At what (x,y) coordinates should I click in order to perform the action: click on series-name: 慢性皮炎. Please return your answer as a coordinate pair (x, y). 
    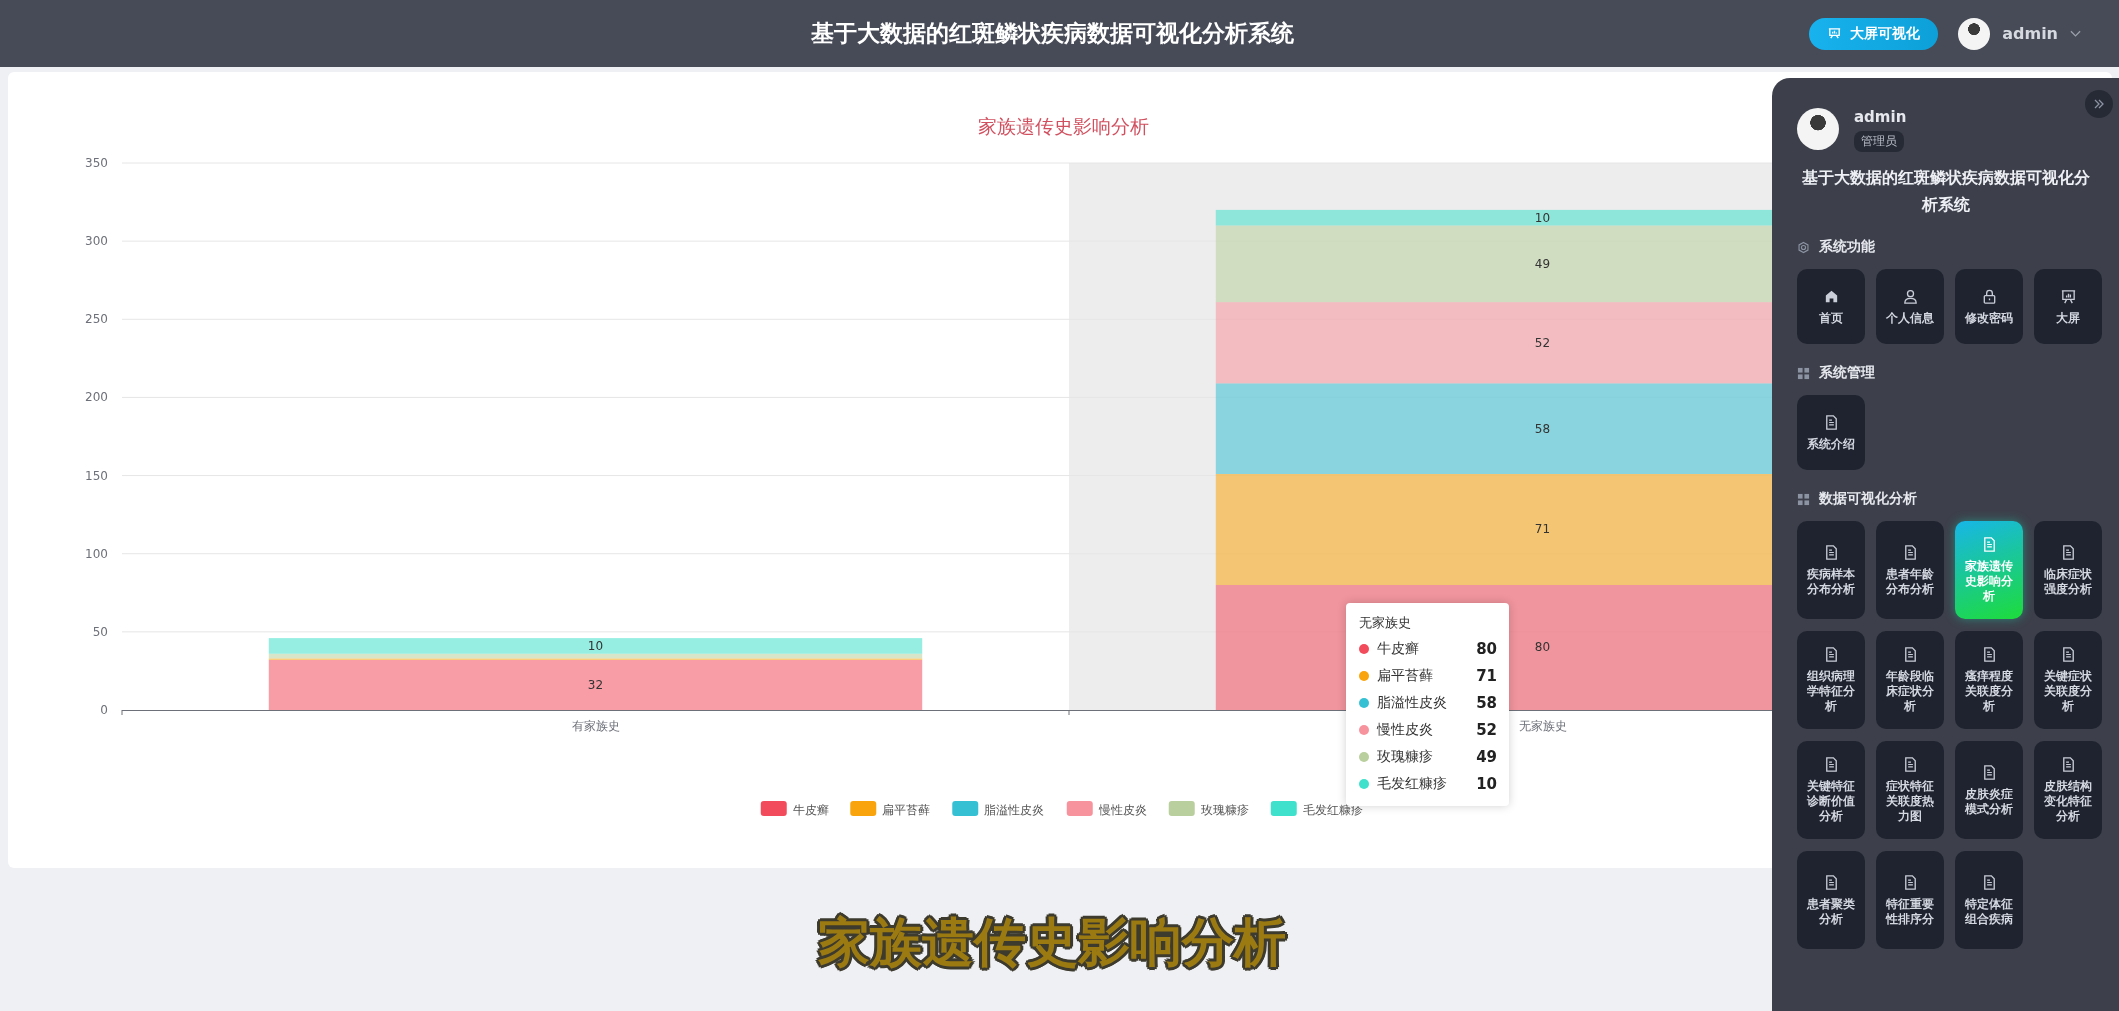
    Looking at the image, I should click on (1405, 730).